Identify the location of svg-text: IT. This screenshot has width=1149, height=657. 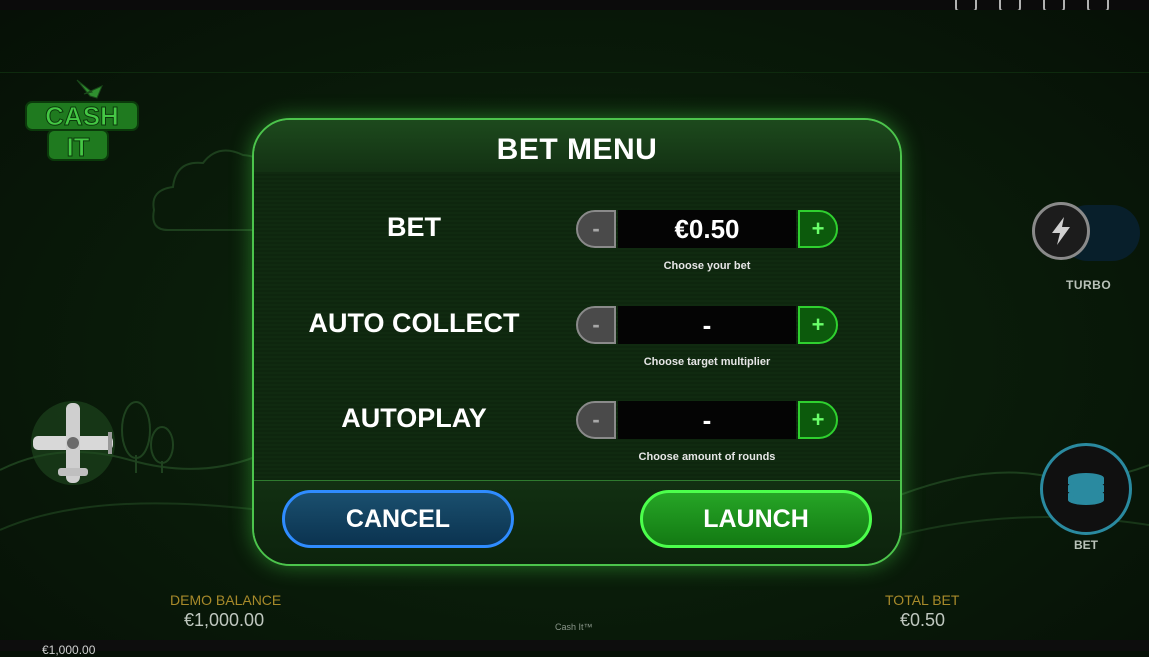
(77, 147).